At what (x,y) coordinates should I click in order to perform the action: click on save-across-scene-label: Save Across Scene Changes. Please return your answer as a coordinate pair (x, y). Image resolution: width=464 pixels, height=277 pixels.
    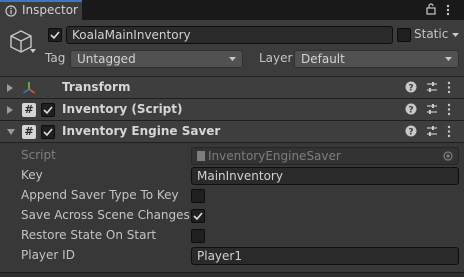
    Looking at the image, I should click on (105, 215).